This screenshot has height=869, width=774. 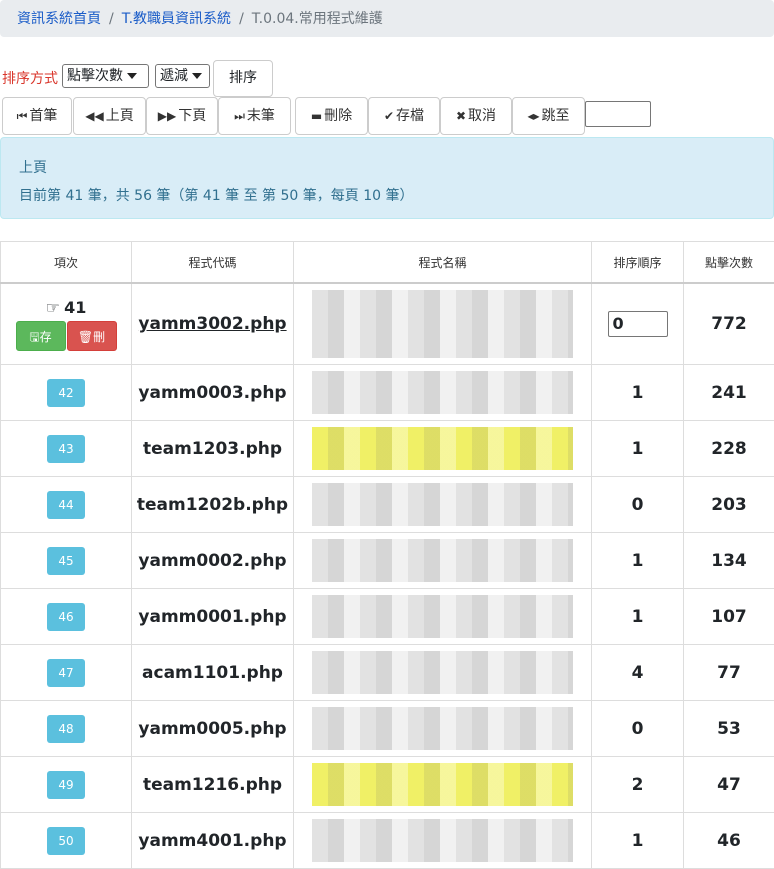 What do you see at coordinates (66, 785) in the screenshot?
I see `row-index-button: 49` at bounding box center [66, 785].